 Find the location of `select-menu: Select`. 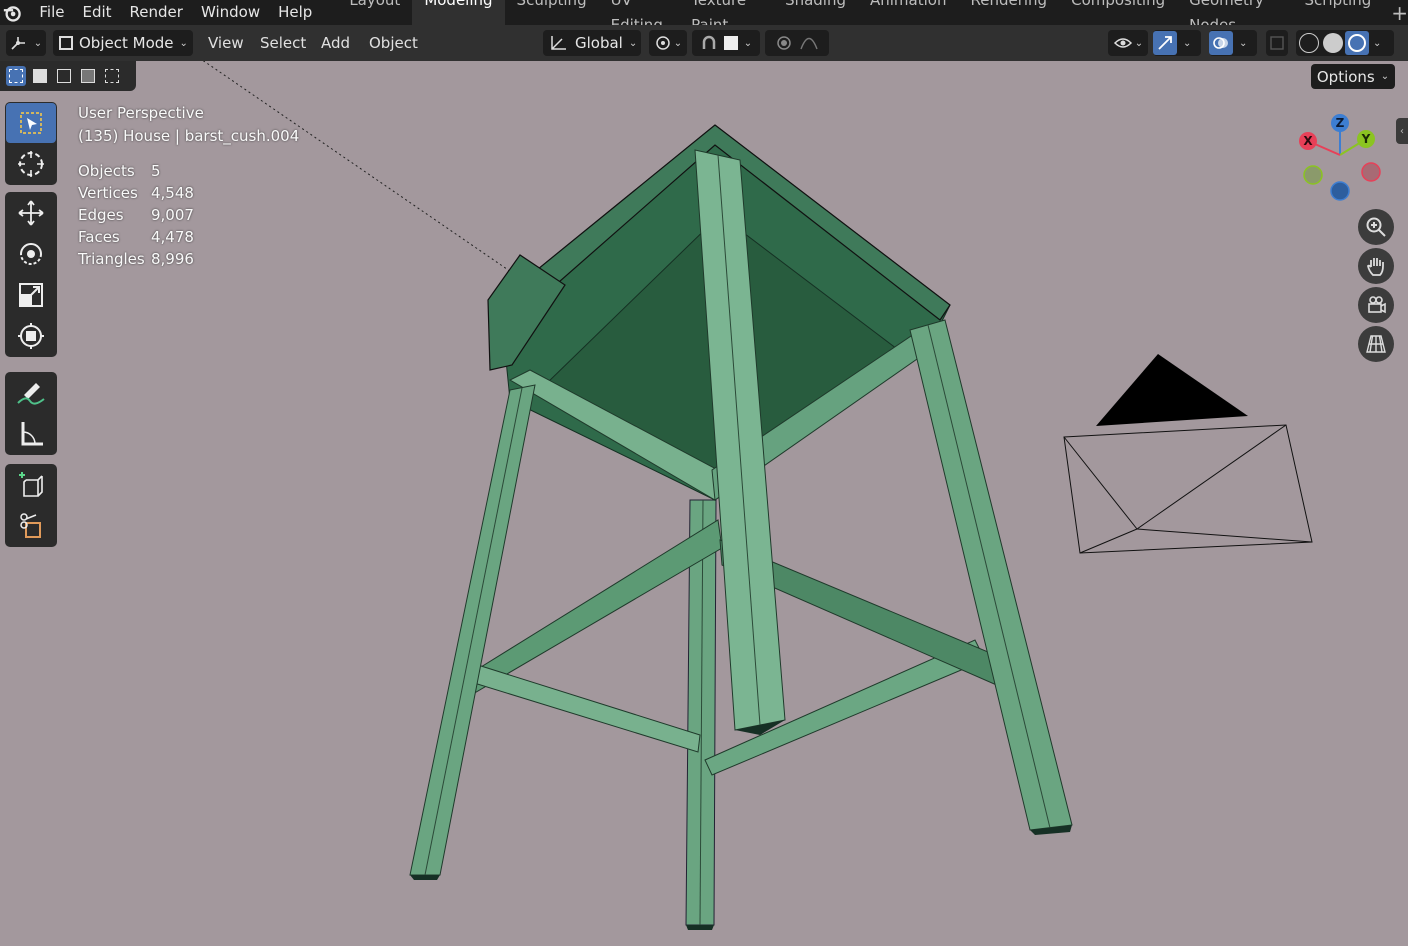

select-menu: Select is located at coordinates (283, 43).